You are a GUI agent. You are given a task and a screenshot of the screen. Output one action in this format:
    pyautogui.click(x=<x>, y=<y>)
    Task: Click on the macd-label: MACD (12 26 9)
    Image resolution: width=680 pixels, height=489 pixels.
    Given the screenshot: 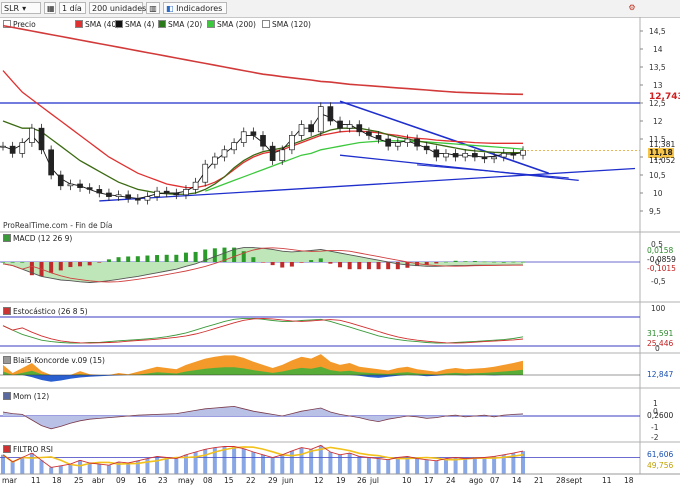 What is the action you would take?
    pyautogui.click(x=37, y=238)
    